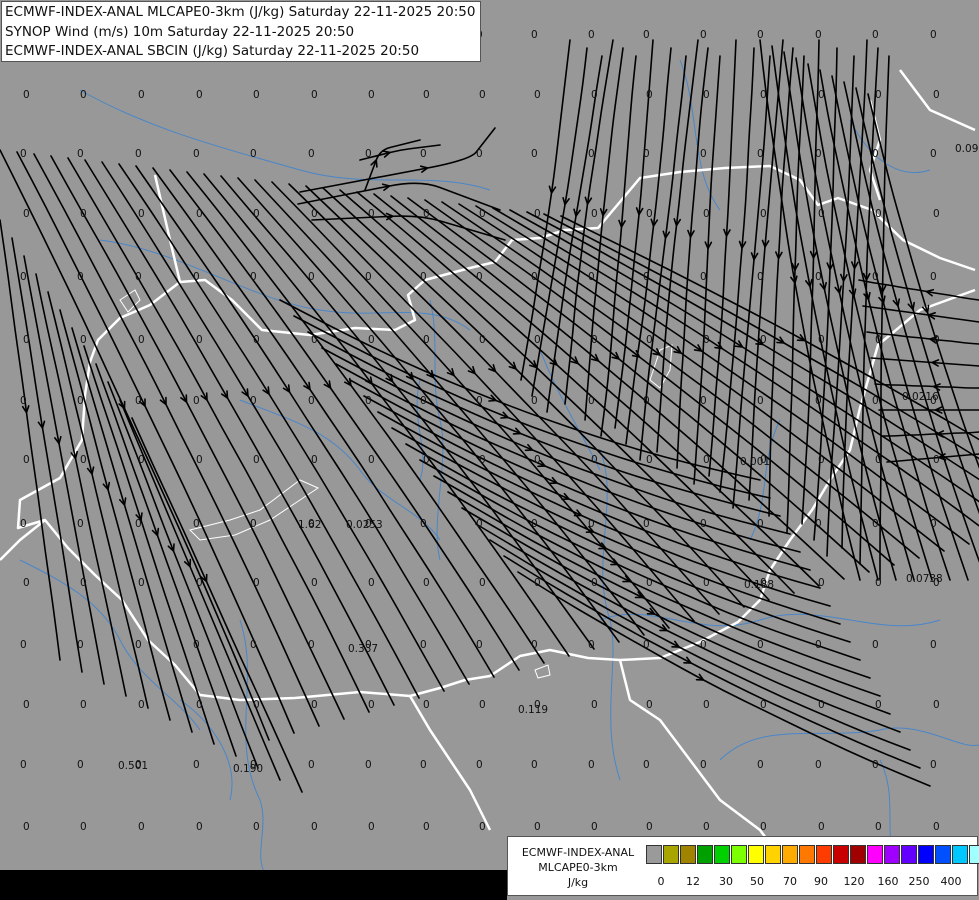 Image resolution: width=979 pixels, height=900 pixels. Describe the element at coordinates (951, 881) in the screenshot. I see `legend-tick-label: 400` at that location.